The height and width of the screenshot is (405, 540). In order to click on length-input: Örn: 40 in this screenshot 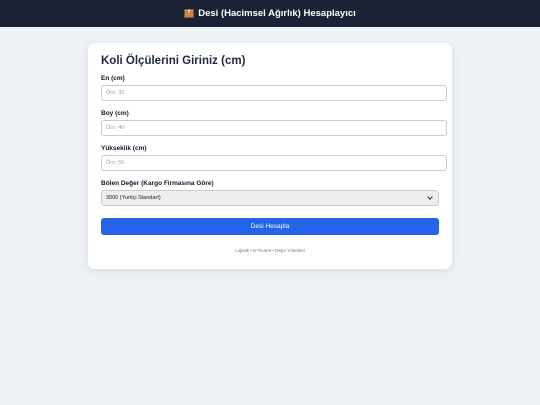, I will do `click(274, 128)`.